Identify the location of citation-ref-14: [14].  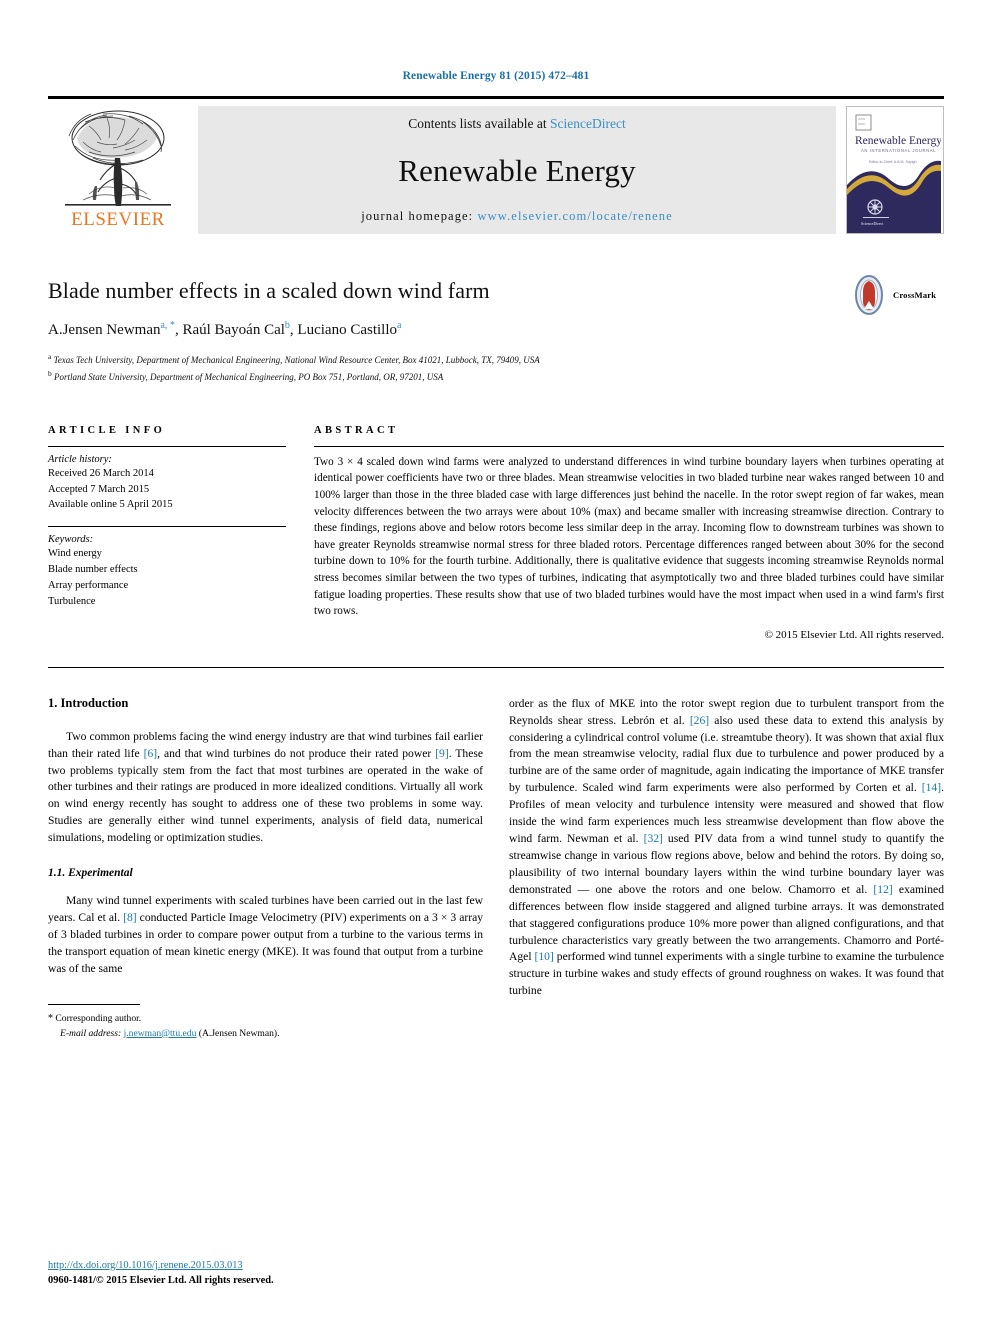
(931, 787).